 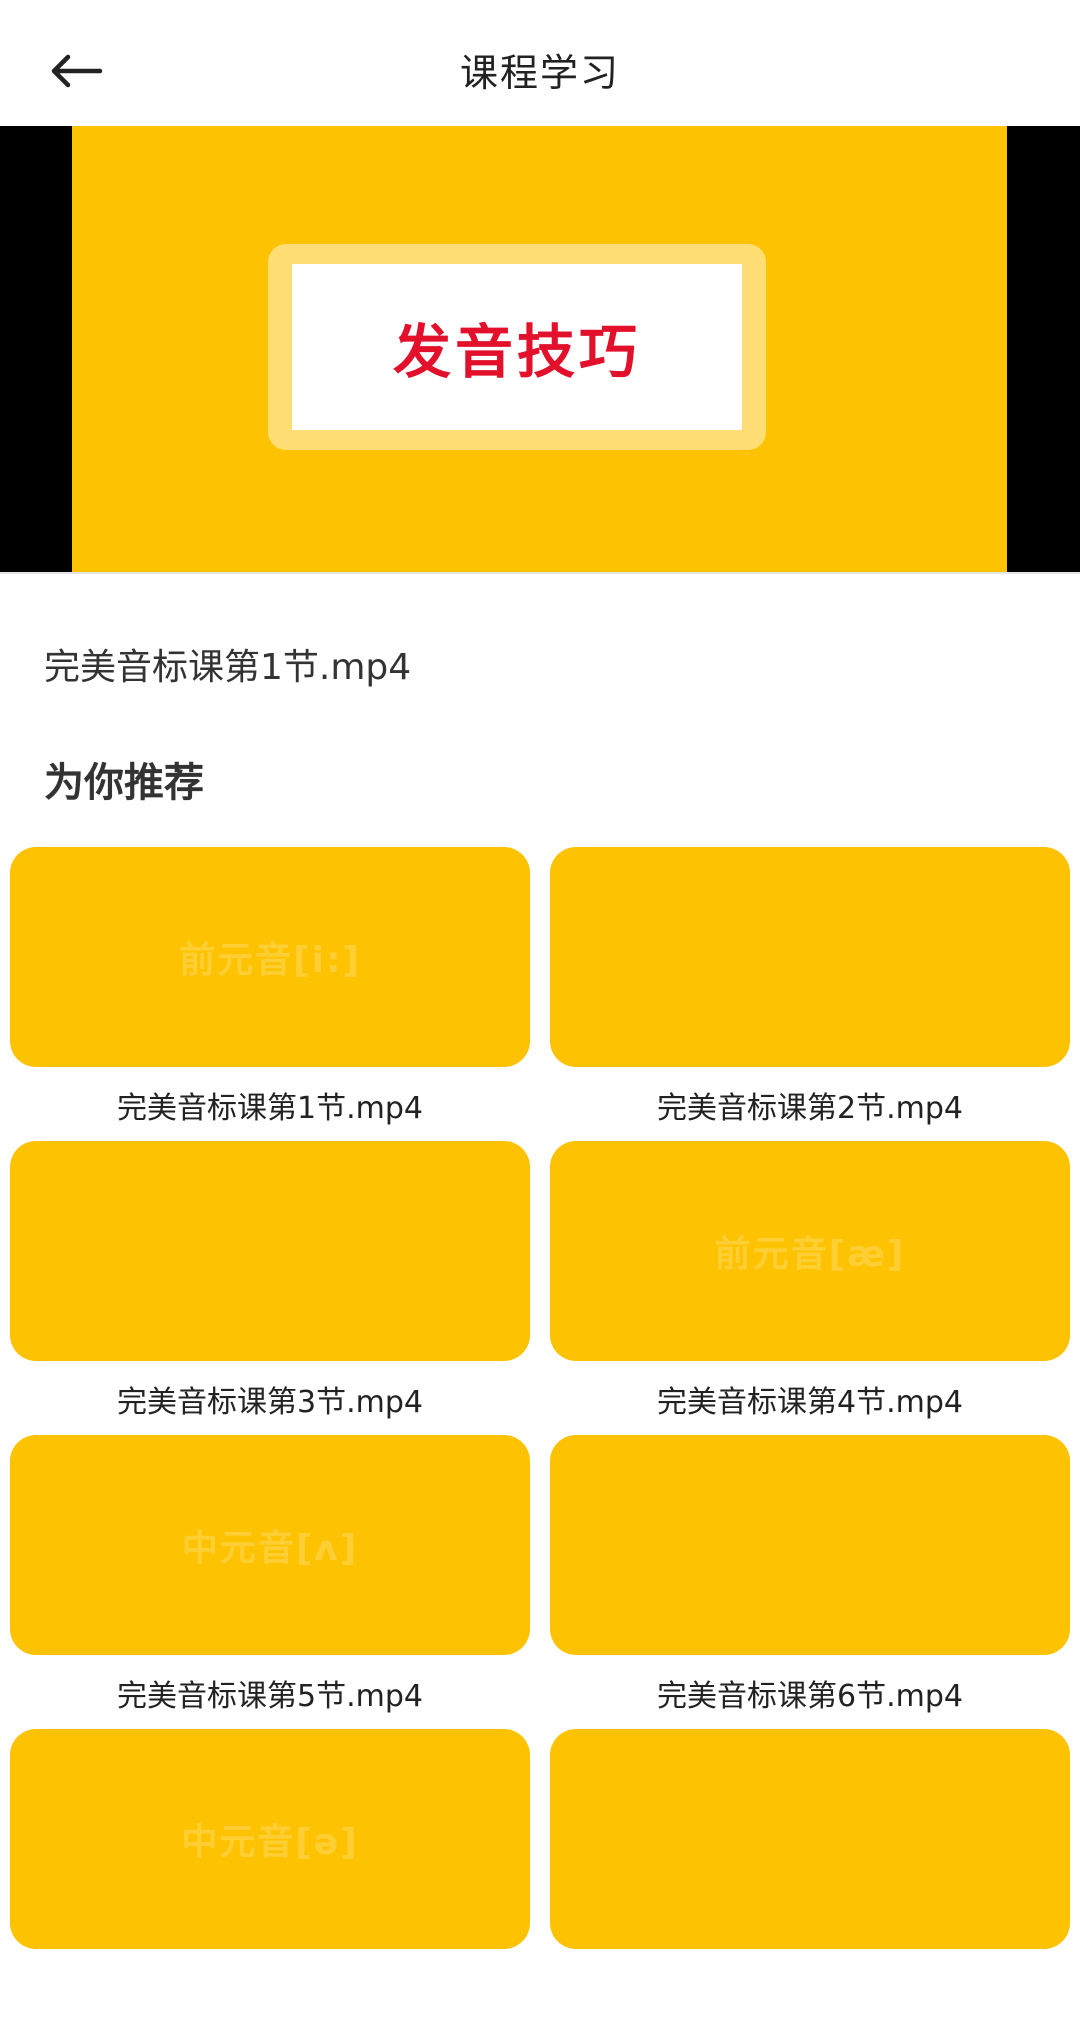 What do you see at coordinates (270, 1548) in the screenshot?
I see `thumbnail-watermark: 中元音[ʌ]` at bounding box center [270, 1548].